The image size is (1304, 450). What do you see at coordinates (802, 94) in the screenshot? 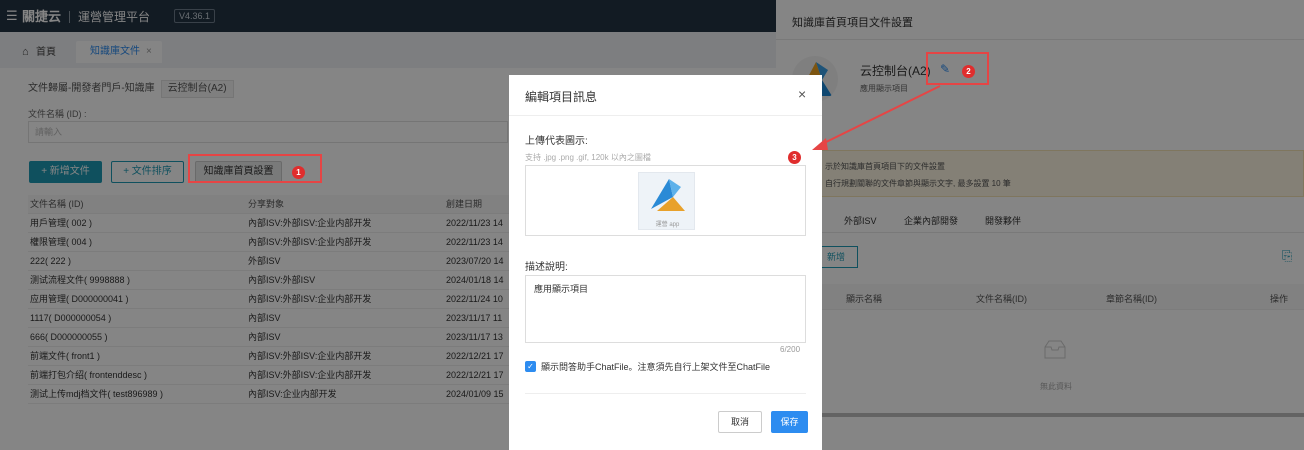
I see `close-icon: ×` at bounding box center [802, 94].